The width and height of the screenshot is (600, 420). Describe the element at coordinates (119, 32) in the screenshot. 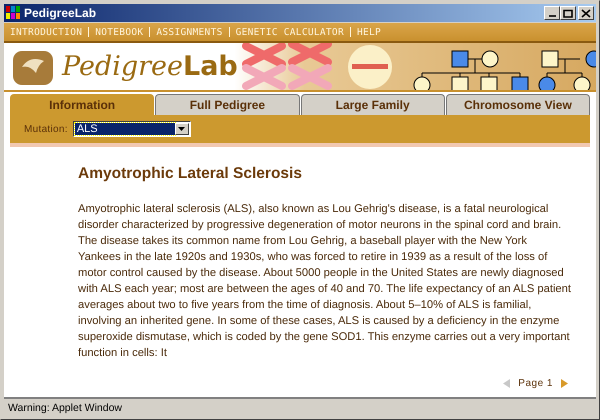

I see `menu-link: NOTEBOOK` at that location.